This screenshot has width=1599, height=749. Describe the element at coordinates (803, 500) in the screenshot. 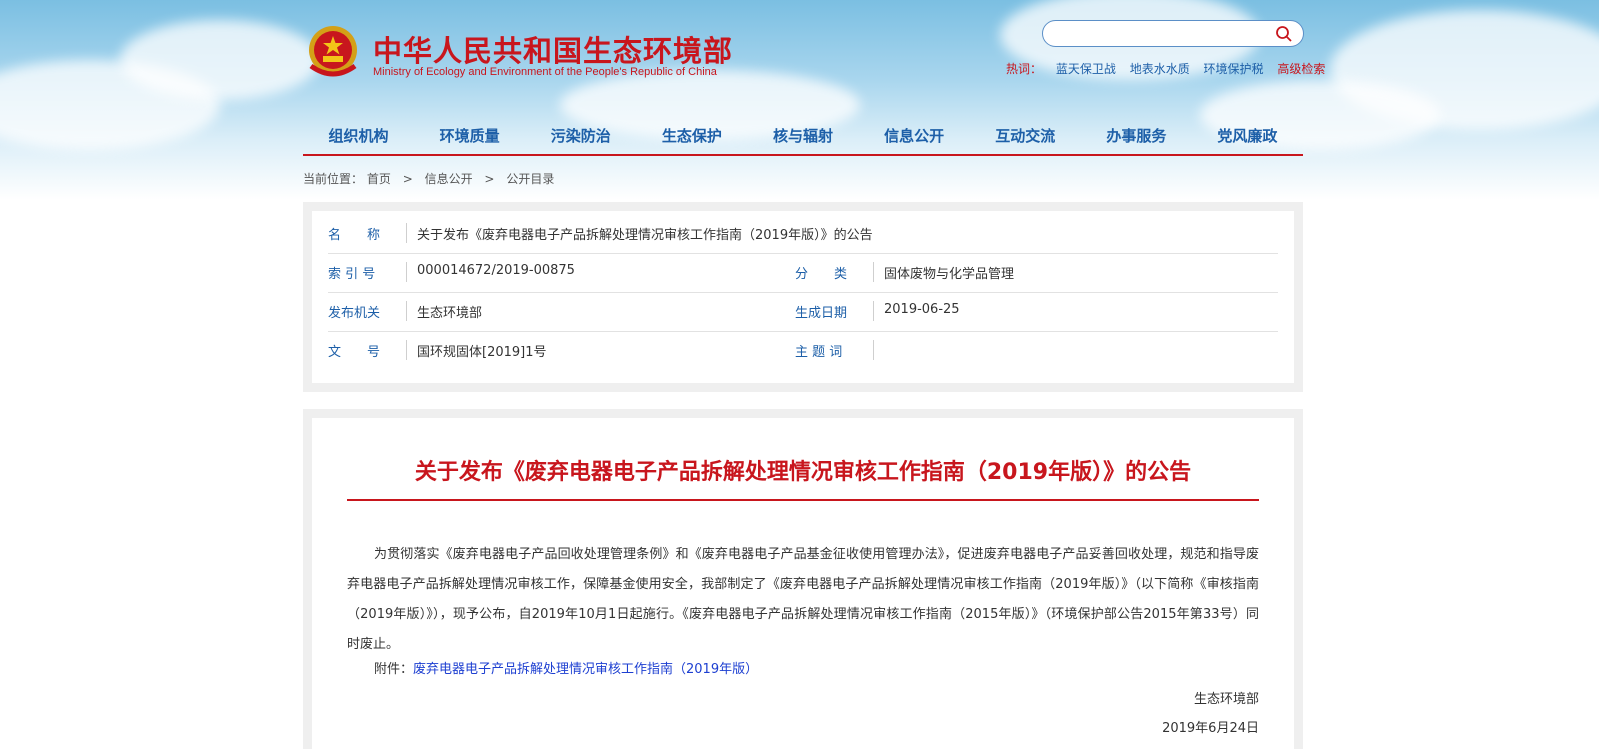

I see `title-divider` at that location.